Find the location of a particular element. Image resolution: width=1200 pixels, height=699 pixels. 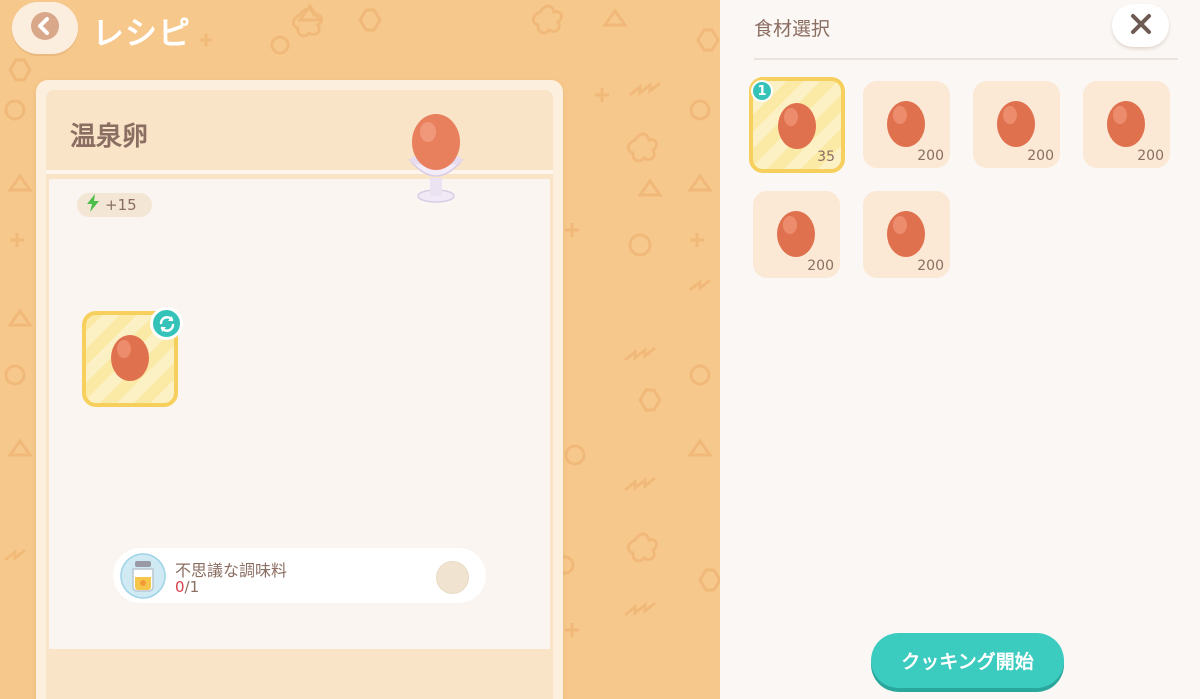

energy-badge: +15 is located at coordinates (114, 205).